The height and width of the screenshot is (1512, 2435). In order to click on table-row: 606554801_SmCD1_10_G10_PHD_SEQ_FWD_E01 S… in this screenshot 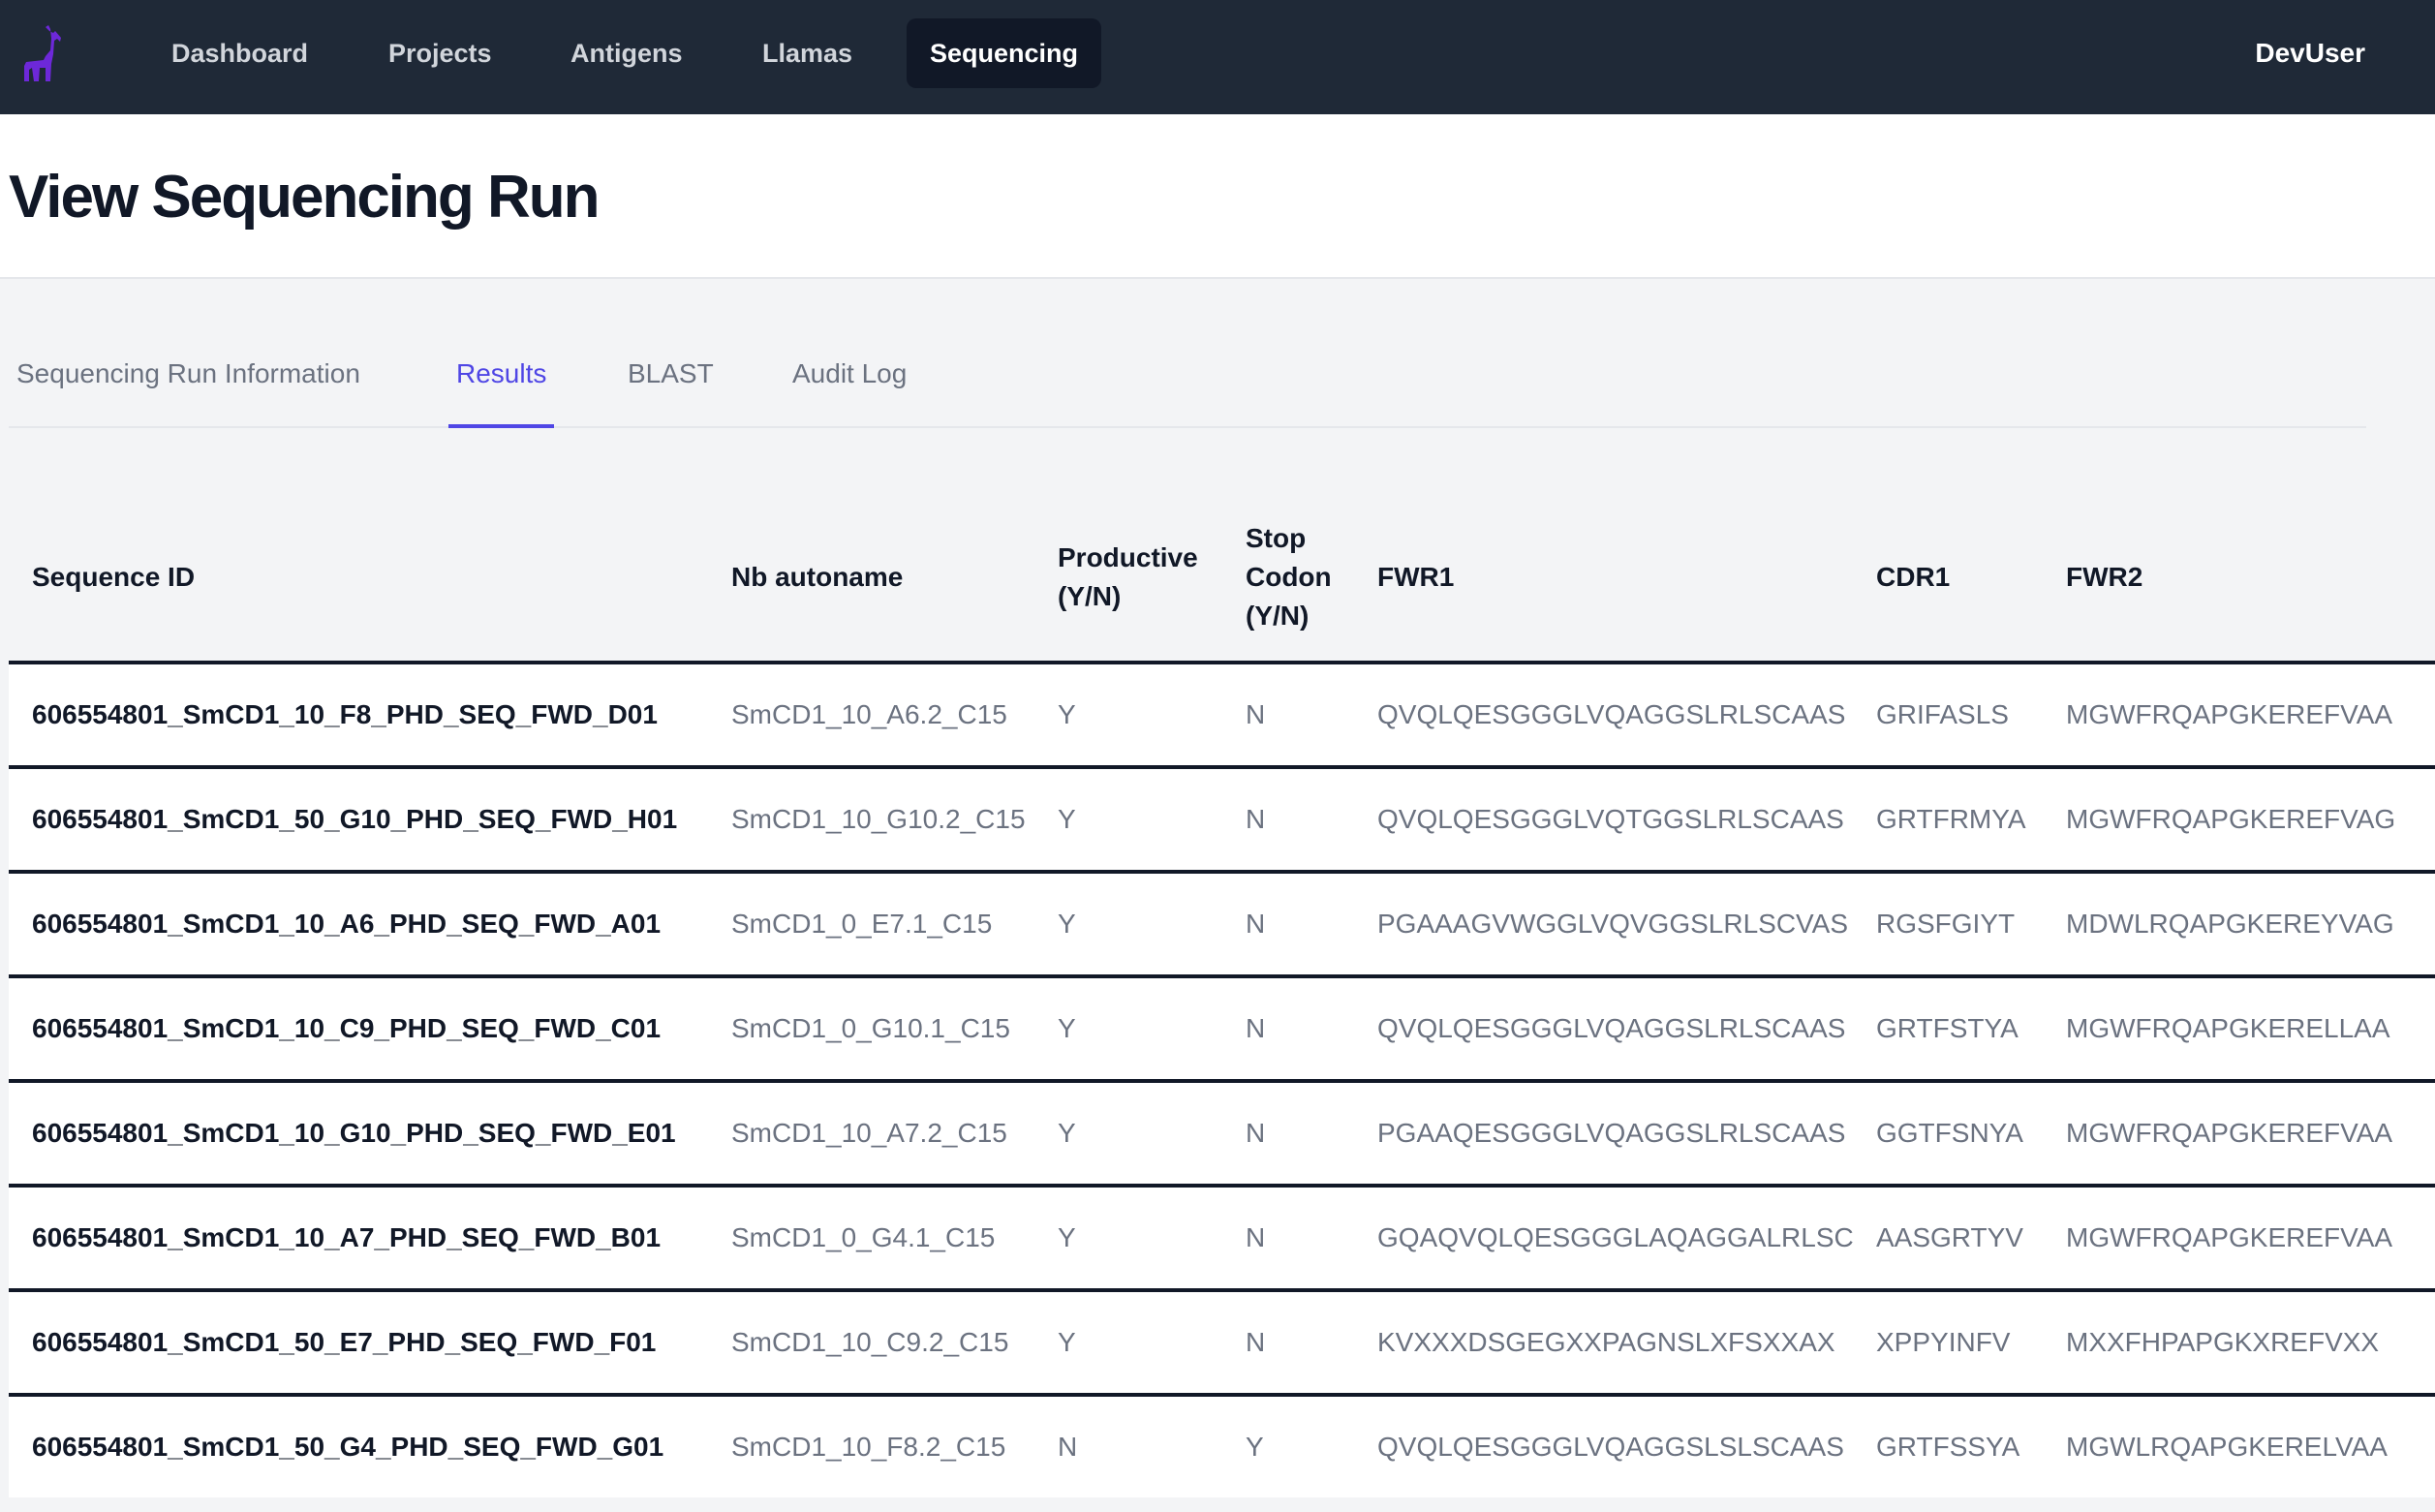, I will do `click(1222, 1134)`.